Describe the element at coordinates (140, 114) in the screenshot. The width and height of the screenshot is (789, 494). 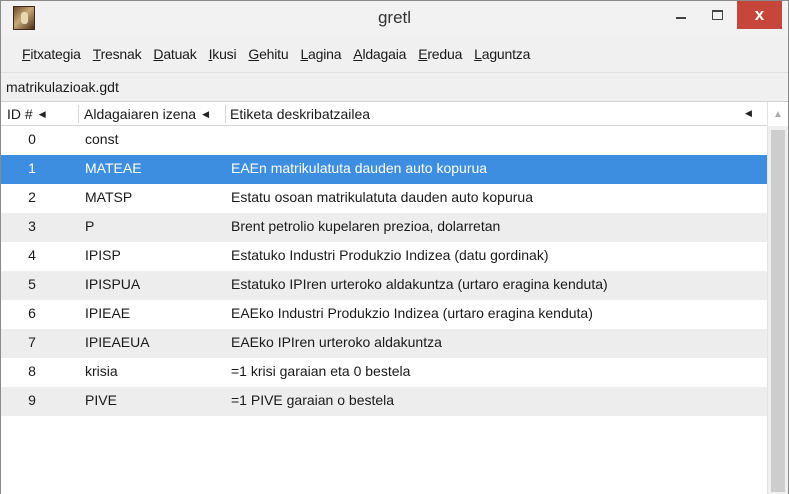
I see `column-header-name-label: Aldagaiaren izena` at that location.